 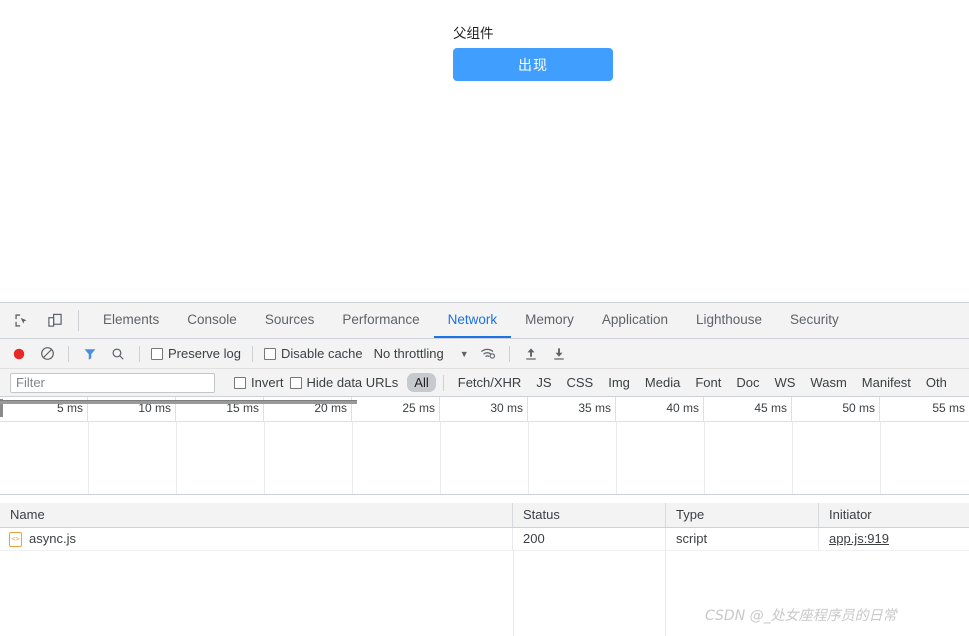 I want to click on tab-lighthouse: Lighthouse, so click(x=729, y=320).